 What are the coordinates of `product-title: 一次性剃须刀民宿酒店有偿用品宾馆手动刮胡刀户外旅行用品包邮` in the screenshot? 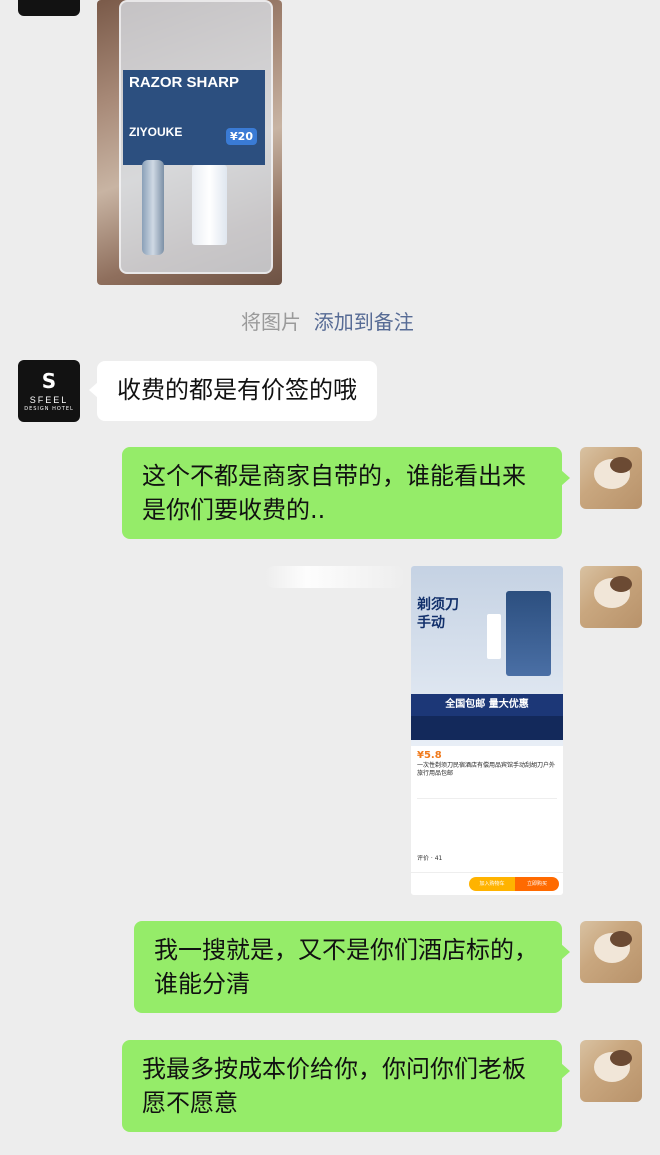 It's located at (486, 769).